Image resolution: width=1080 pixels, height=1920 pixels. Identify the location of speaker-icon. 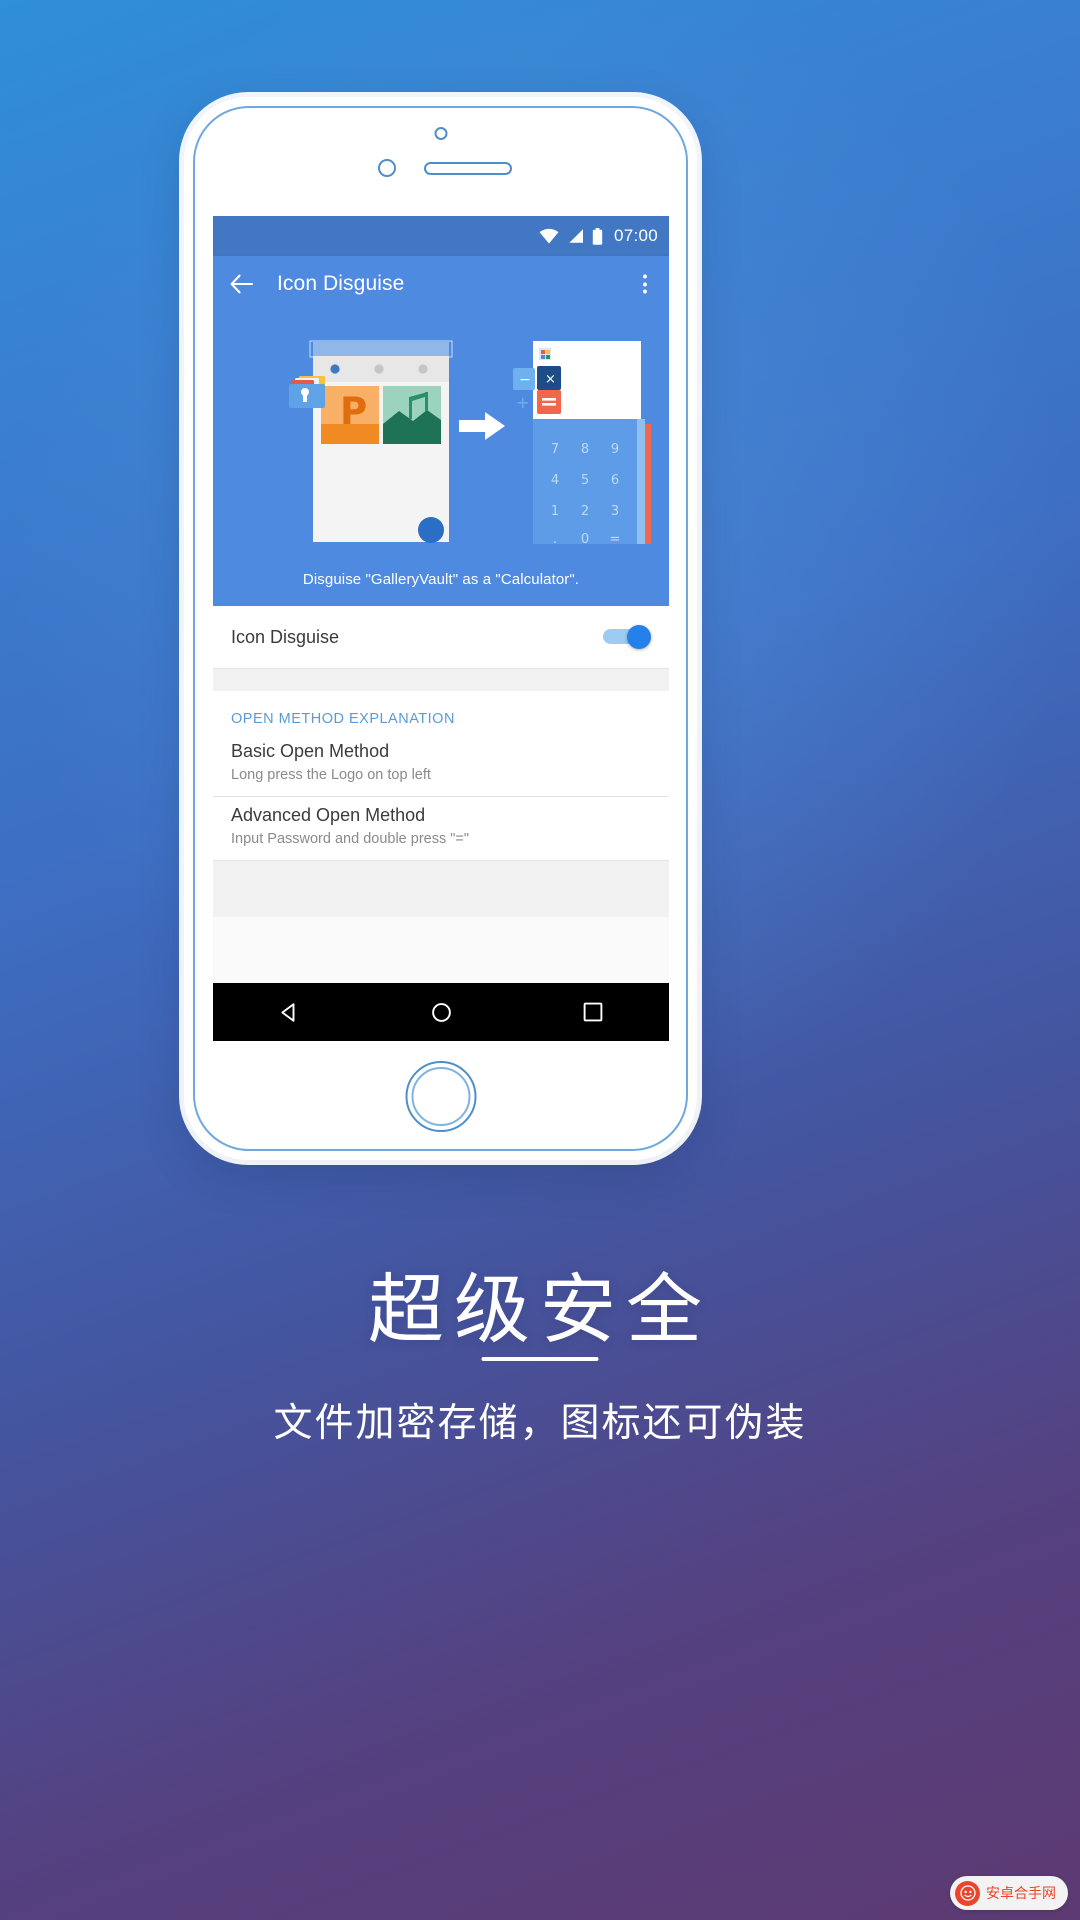
(468, 168).